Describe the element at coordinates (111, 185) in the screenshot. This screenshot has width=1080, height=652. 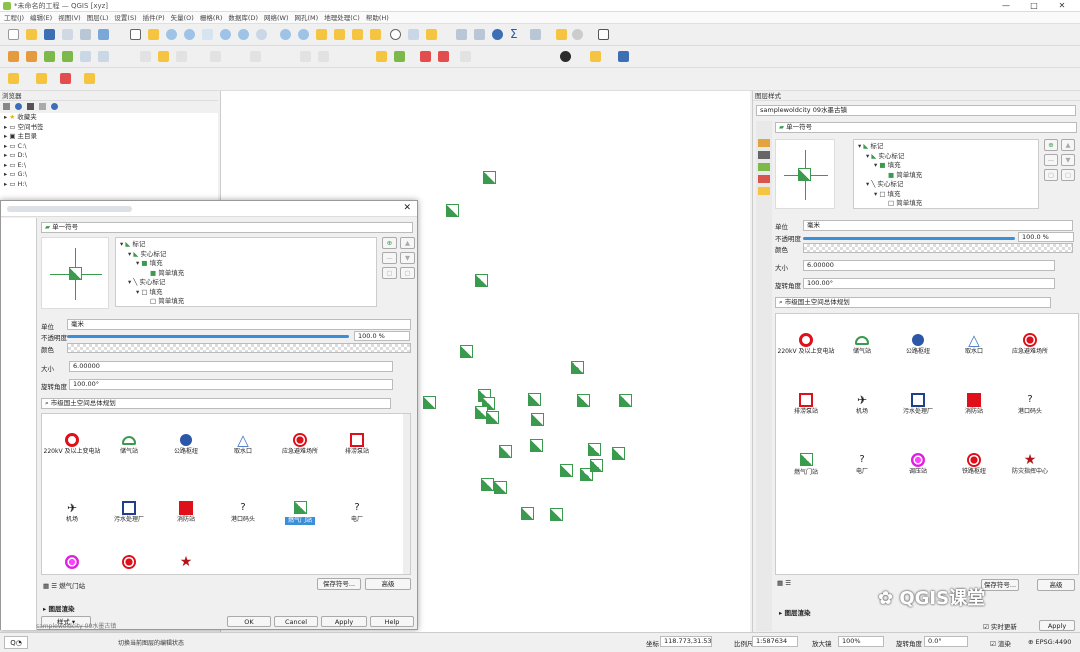
I see `browser-item-h: ▸ ▭ H:\` at that location.